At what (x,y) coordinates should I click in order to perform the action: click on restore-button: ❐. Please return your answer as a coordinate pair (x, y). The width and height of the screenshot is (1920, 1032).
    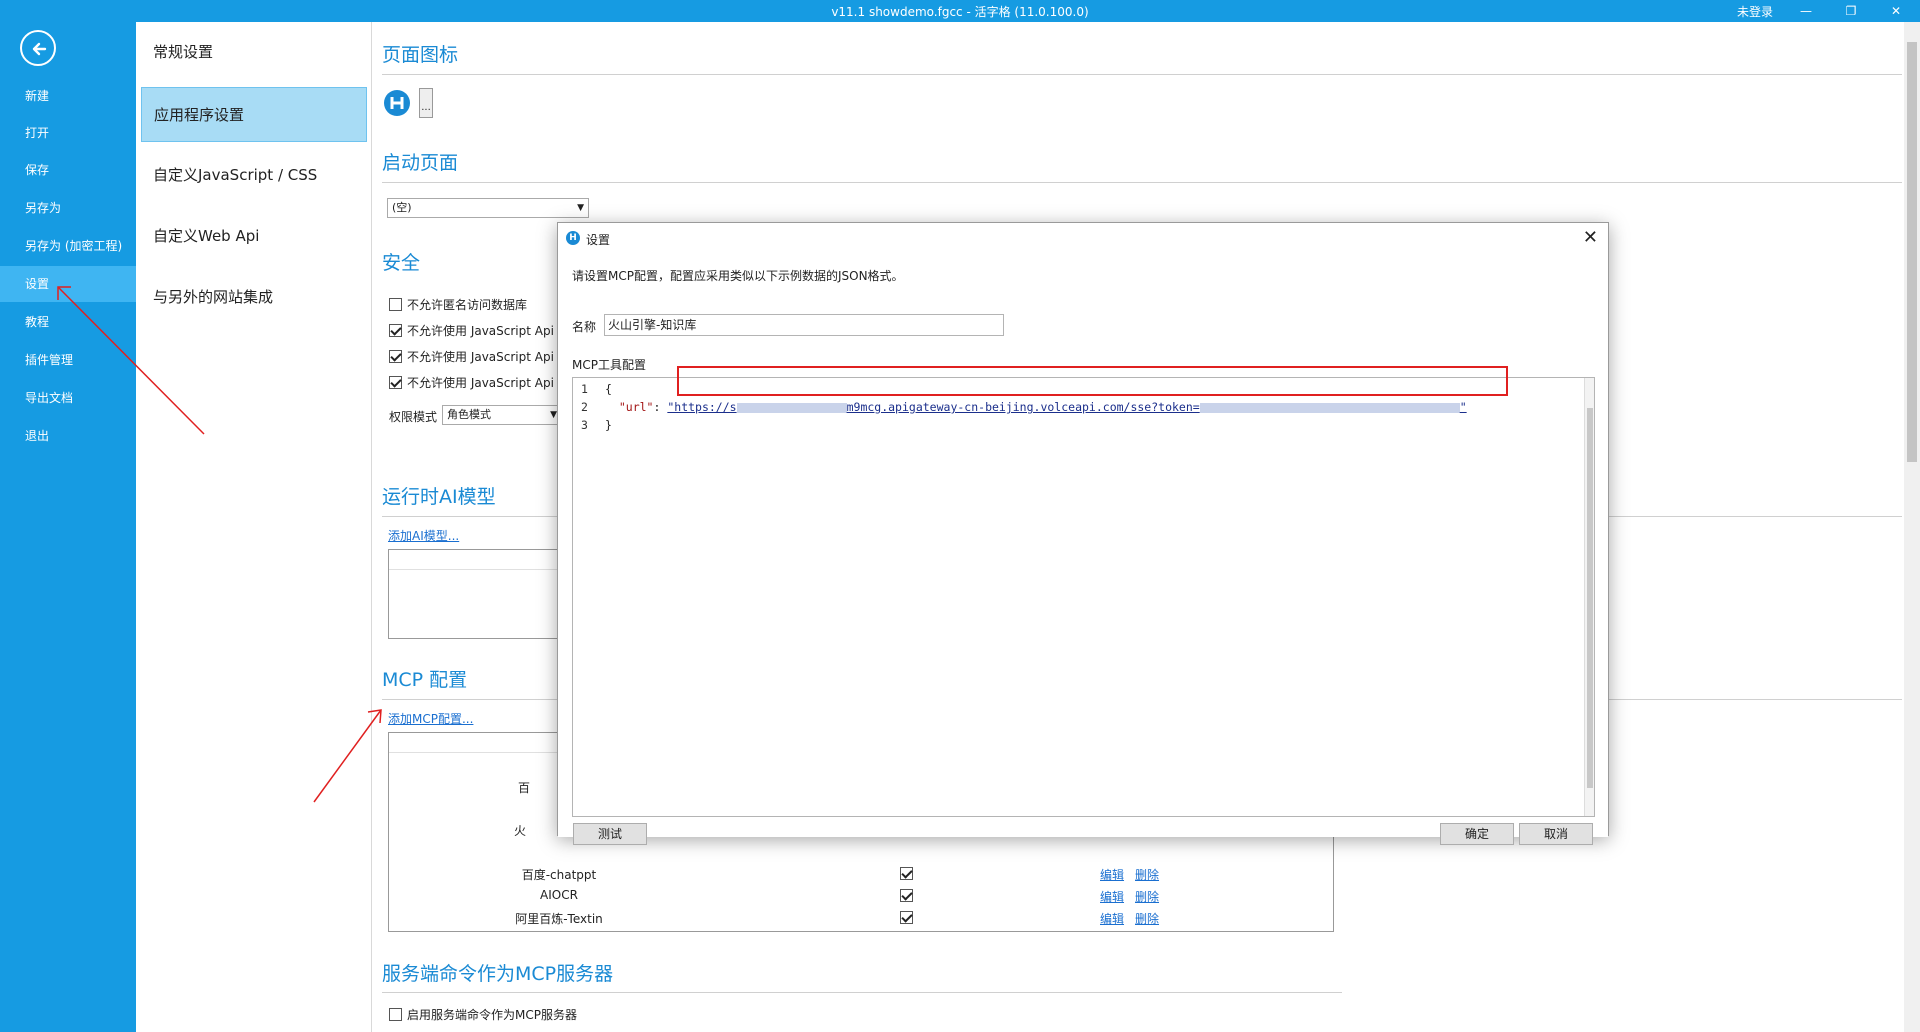
    Looking at the image, I should click on (1851, 11).